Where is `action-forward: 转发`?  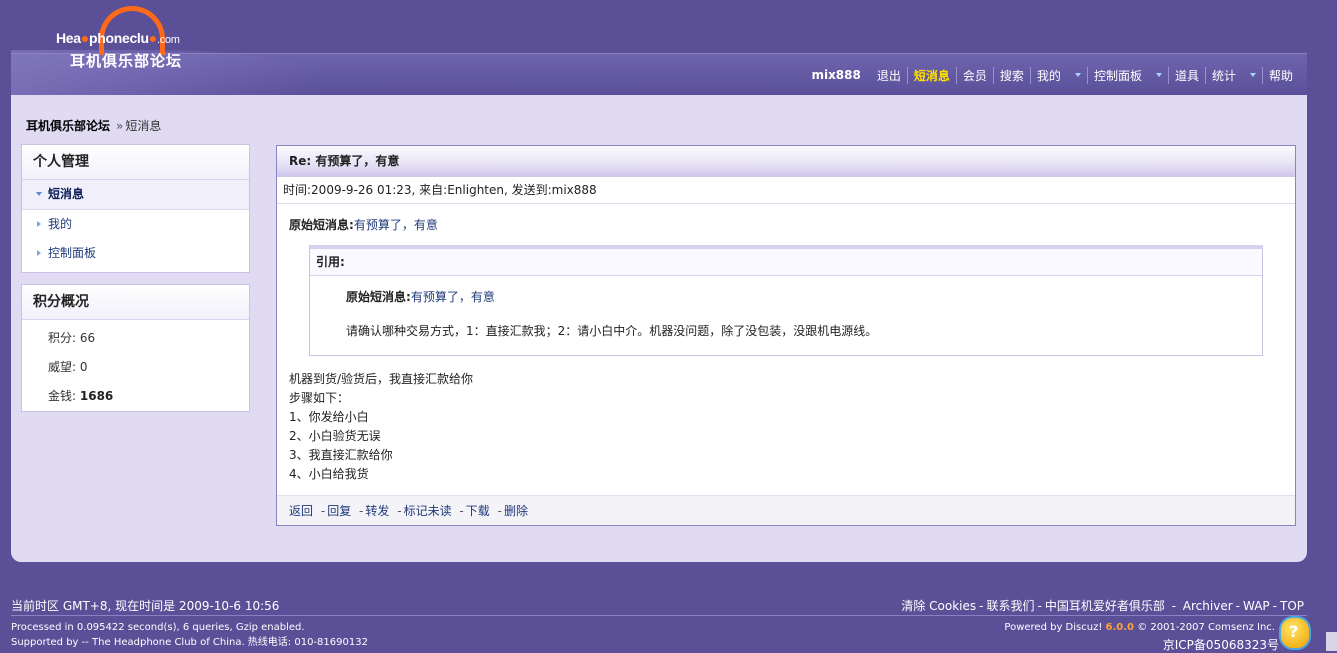
action-forward: 转发 is located at coordinates (377, 511).